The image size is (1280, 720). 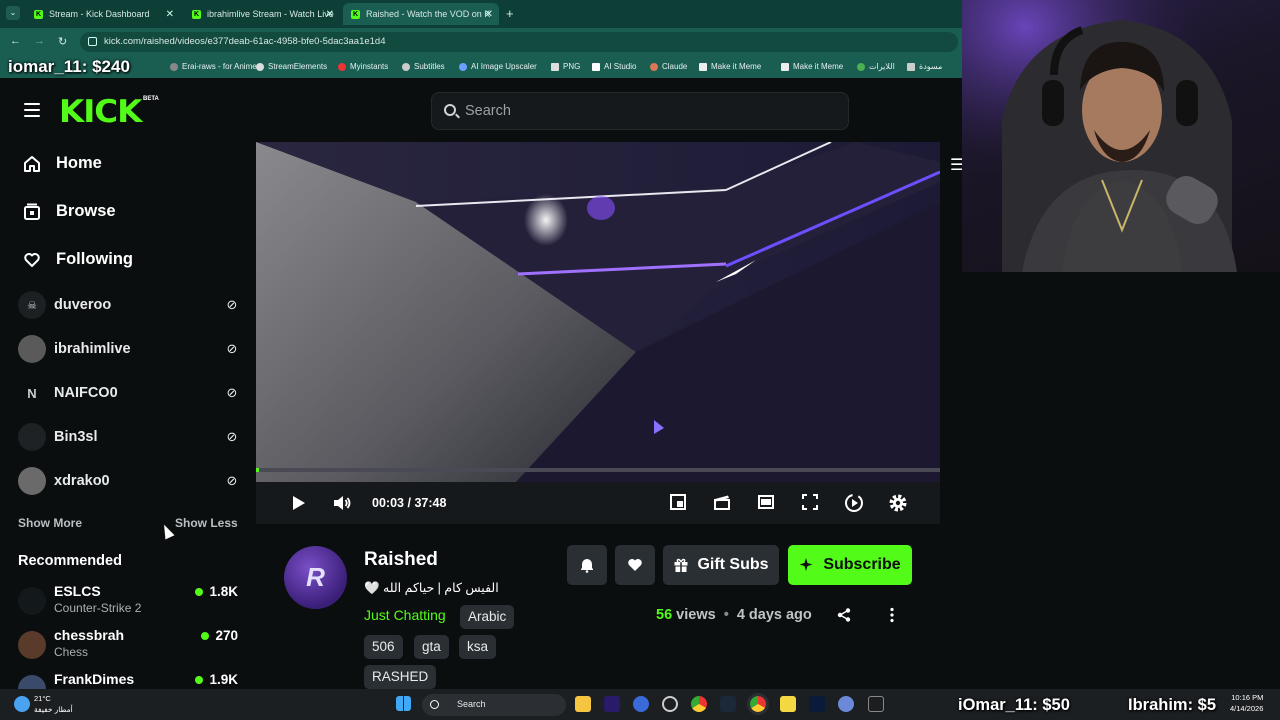 What do you see at coordinates (854, 503) in the screenshot?
I see `playback-speed-icon` at bounding box center [854, 503].